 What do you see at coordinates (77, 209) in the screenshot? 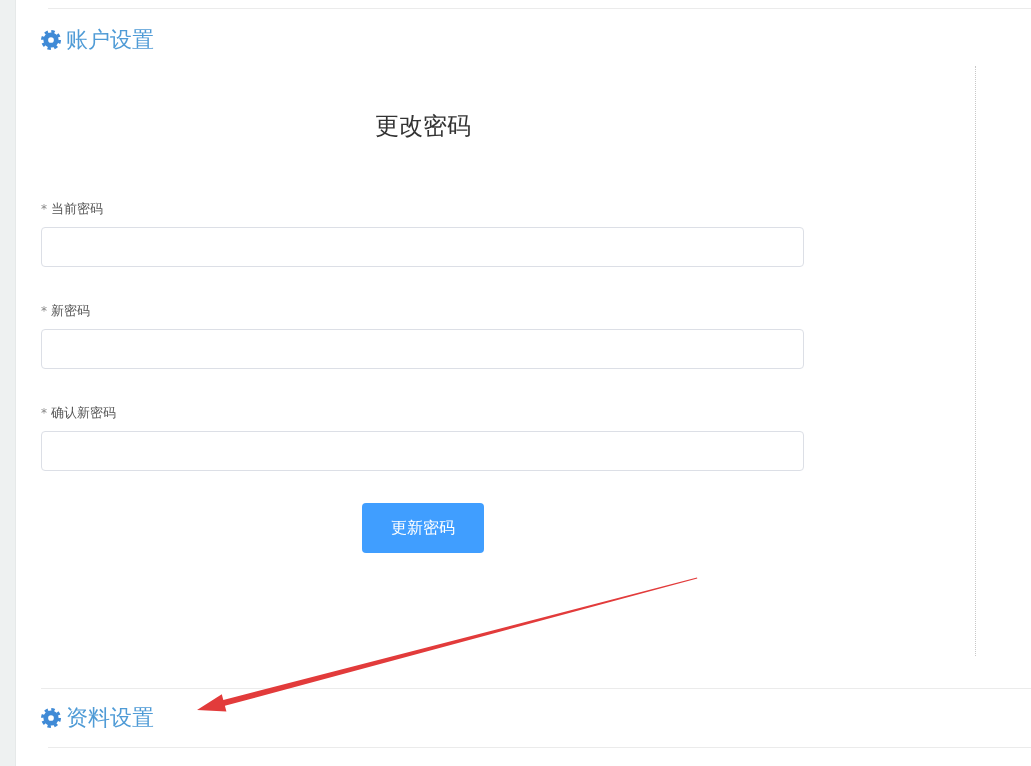
I see `field-label: 当前密码` at bounding box center [77, 209].